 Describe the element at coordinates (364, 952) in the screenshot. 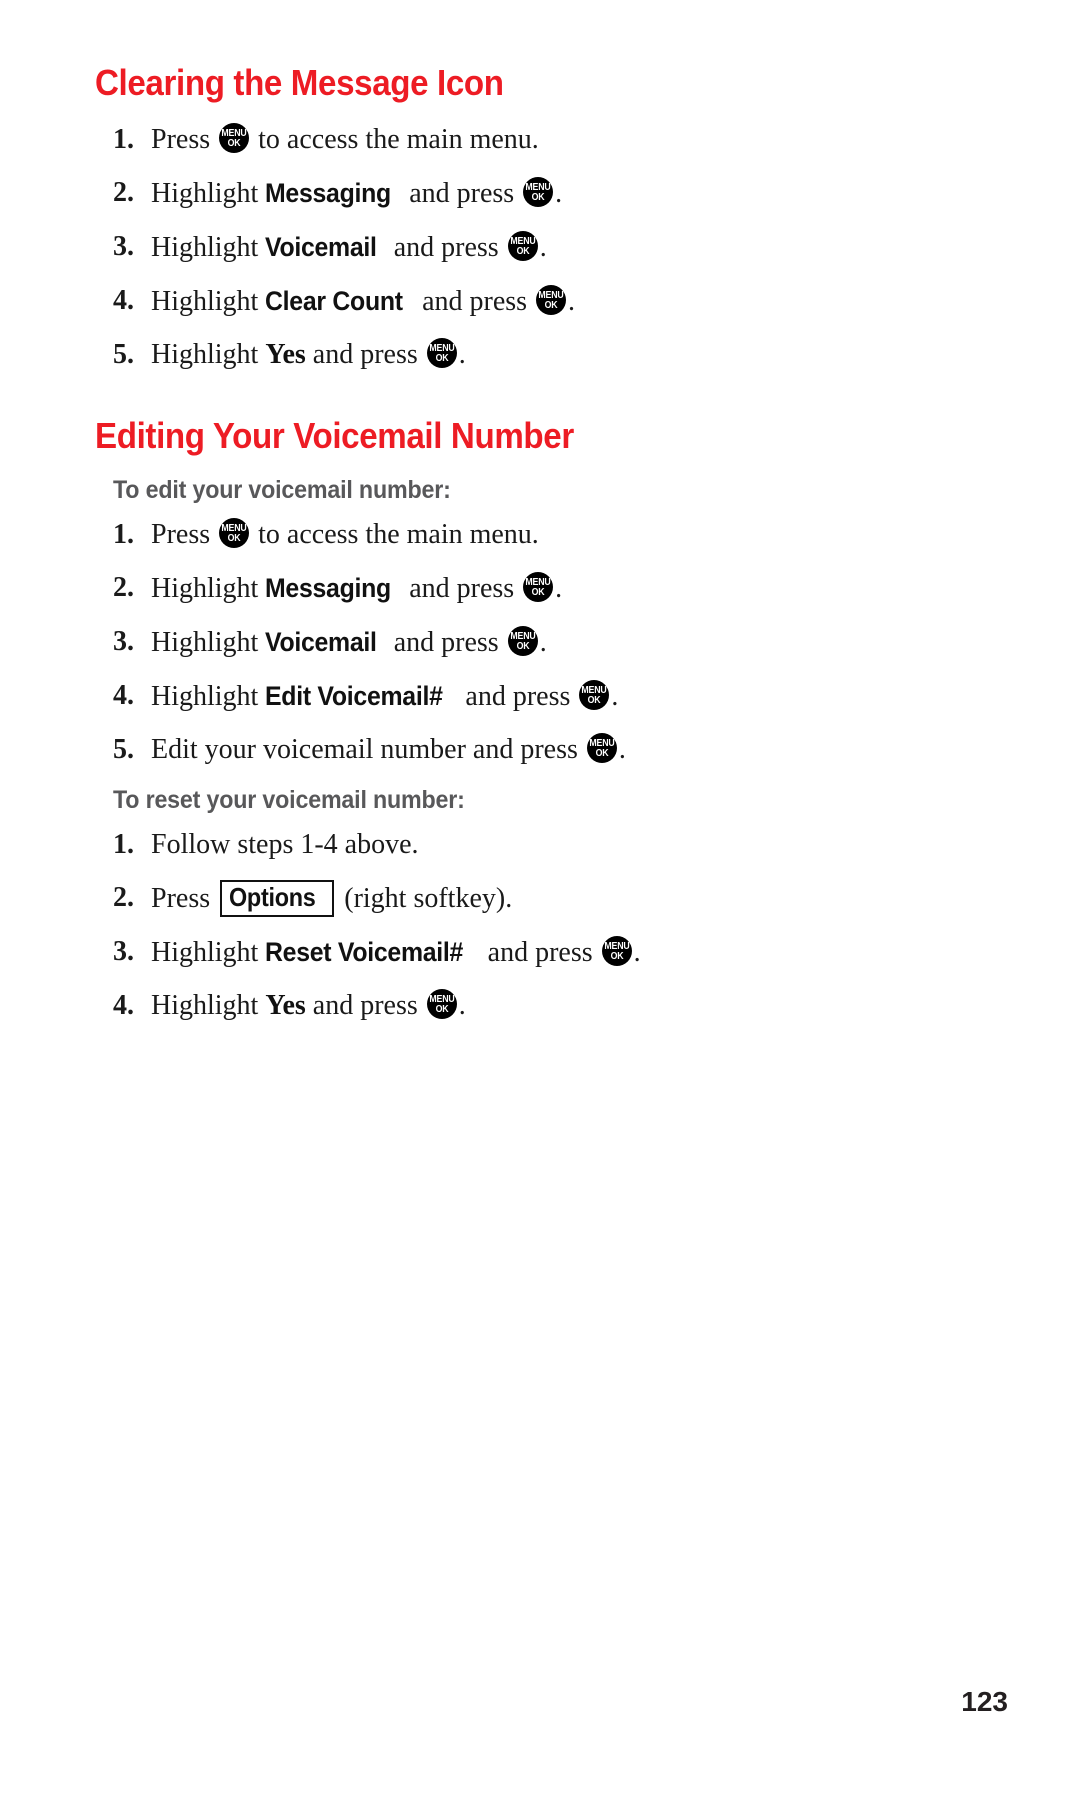

I see `menu-option-name: Reset Voicemail#` at that location.